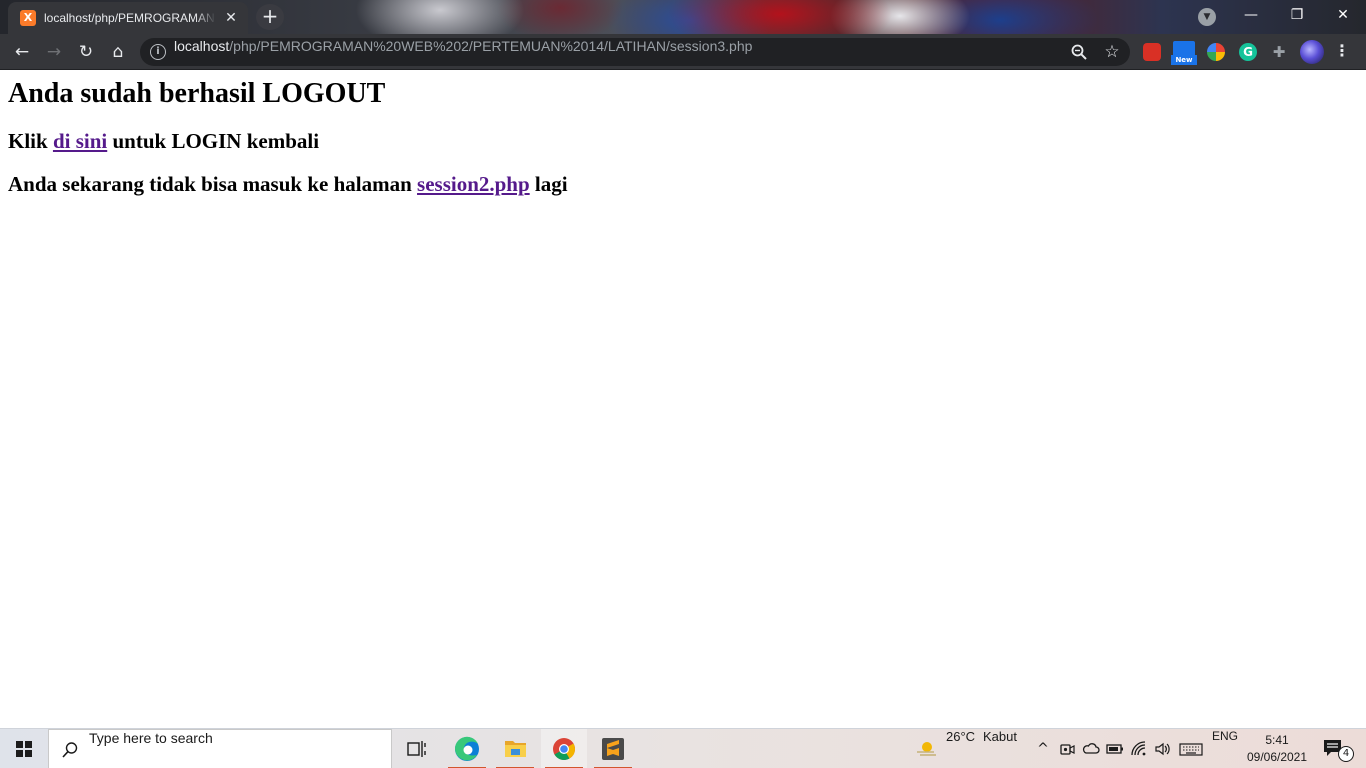 The height and width of the screenshot is (768, 1366). What do you see at coordinates (54, 52) in the screenshot?
I see `forward-button: →` at bounding box center [54, 52].